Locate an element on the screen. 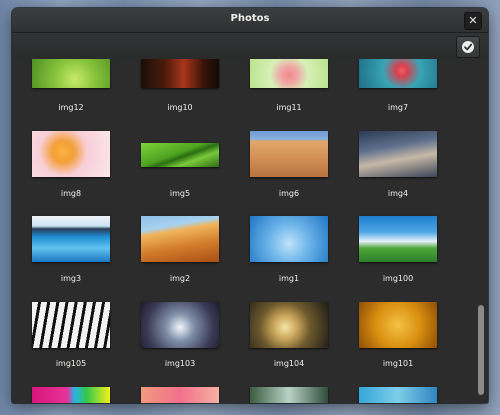  photo-thumbnail-img7 is located at coordinates (398, 73).